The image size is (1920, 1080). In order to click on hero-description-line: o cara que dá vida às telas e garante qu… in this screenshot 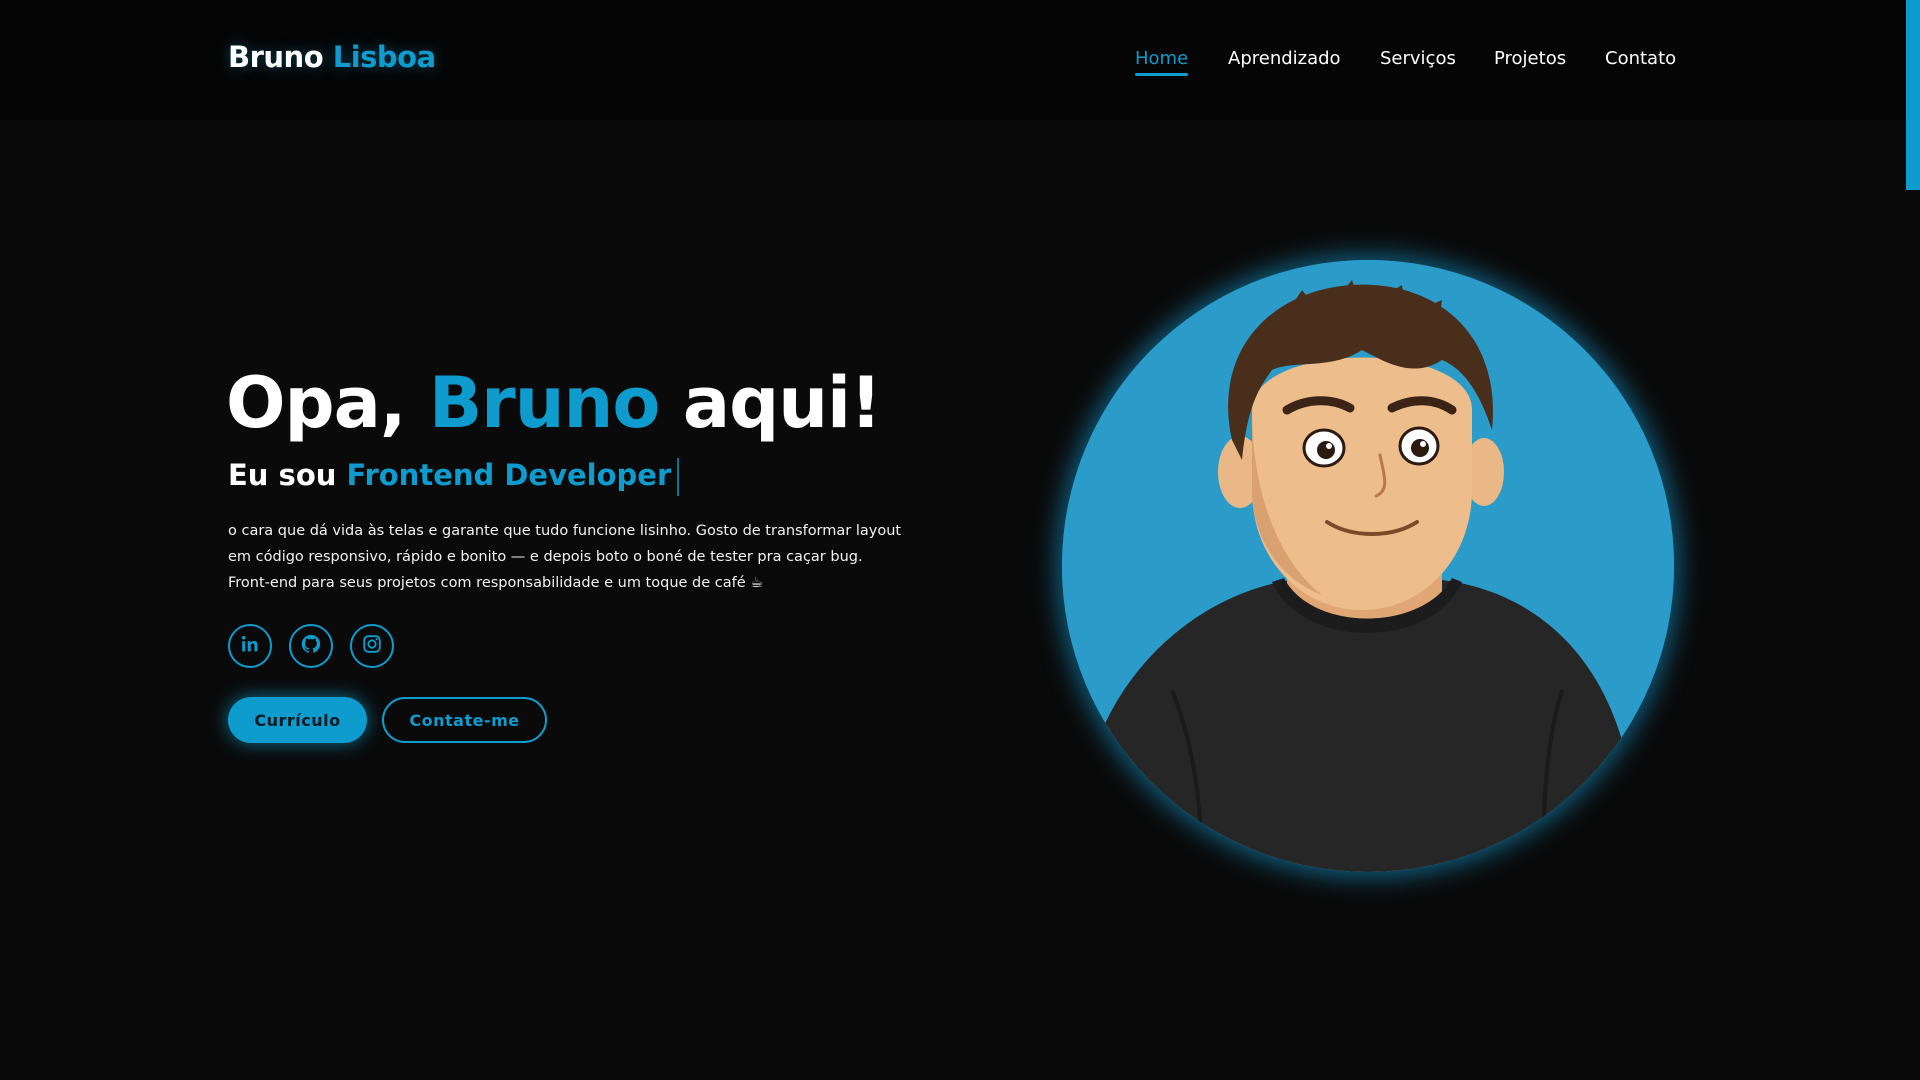, I will do `click(565, 531)`.